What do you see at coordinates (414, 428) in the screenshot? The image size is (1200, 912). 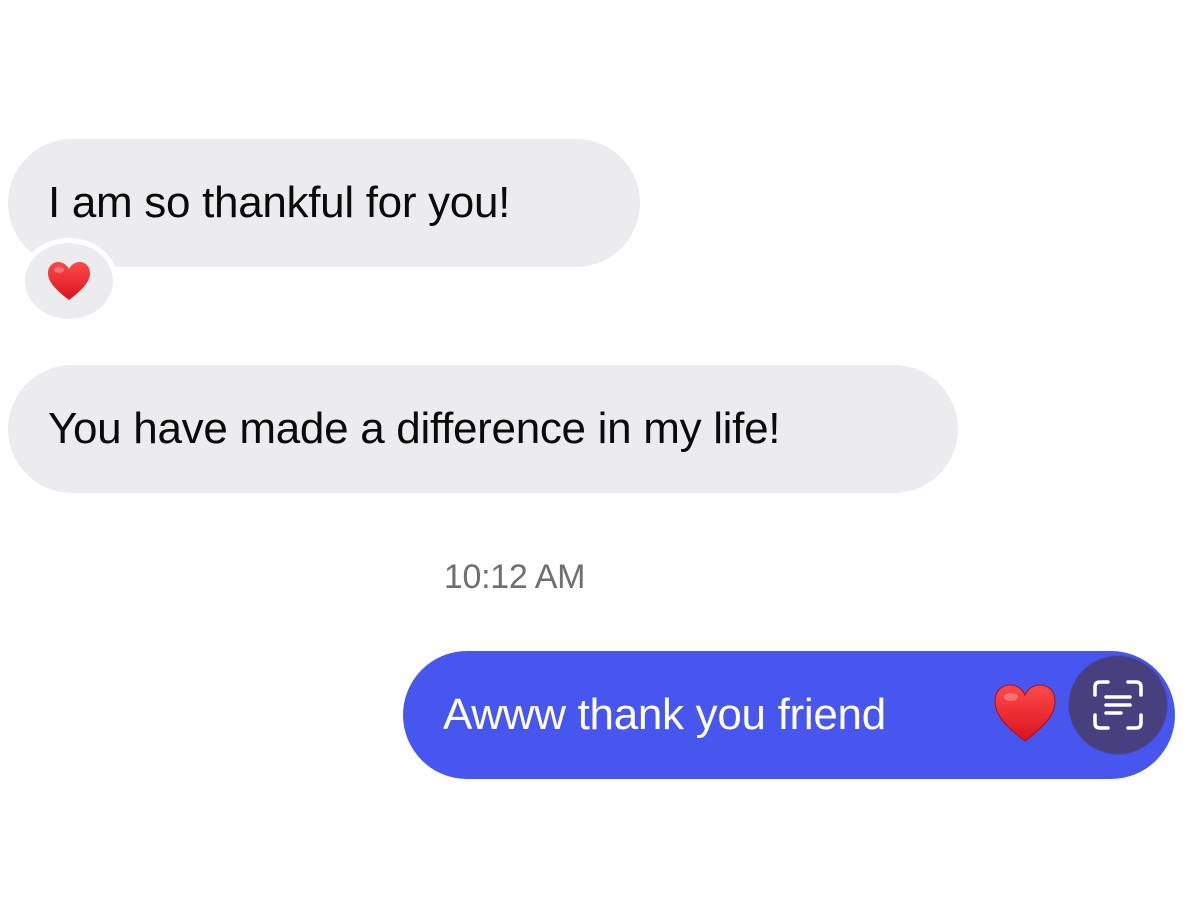 I see `message-text: You have made a difference in my life!` at bounding box center [414, 428].